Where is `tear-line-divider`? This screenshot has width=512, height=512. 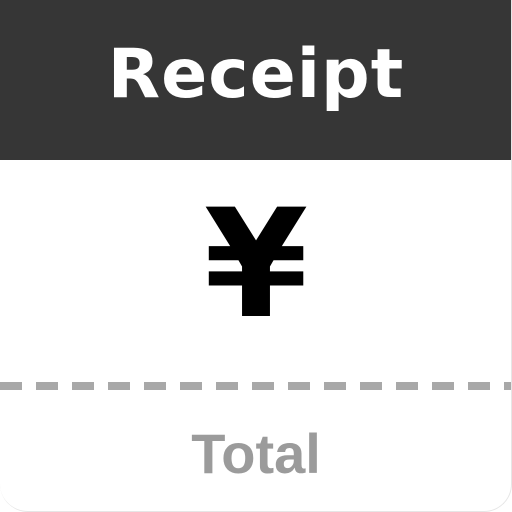 tear-line-divider is located at coordinates (255, 386).